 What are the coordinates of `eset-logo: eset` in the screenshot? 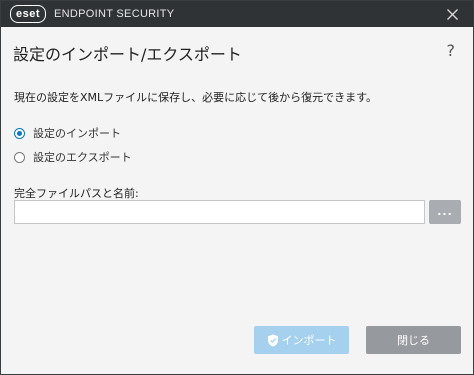 It's located at (28, 14).